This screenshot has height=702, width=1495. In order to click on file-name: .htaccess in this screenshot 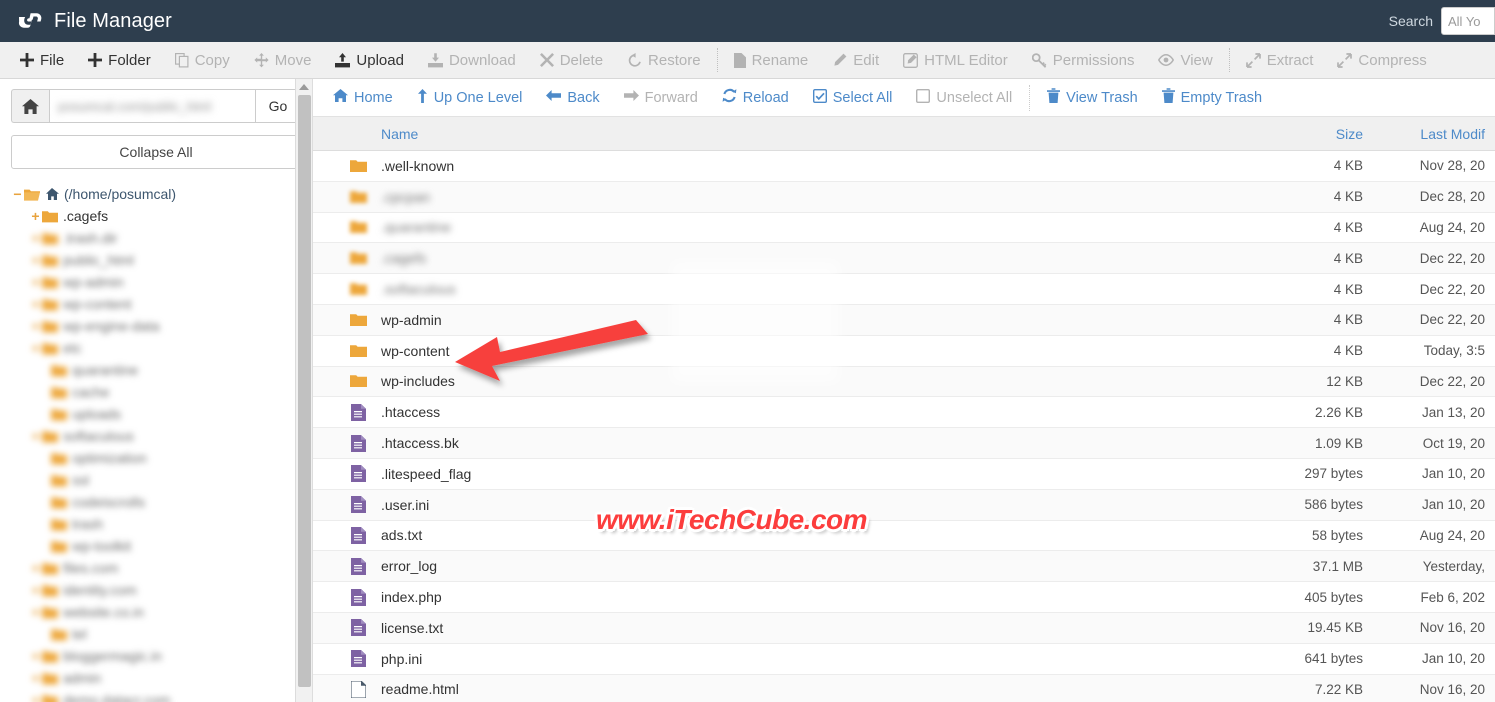, I will do `click(818, 412)`.